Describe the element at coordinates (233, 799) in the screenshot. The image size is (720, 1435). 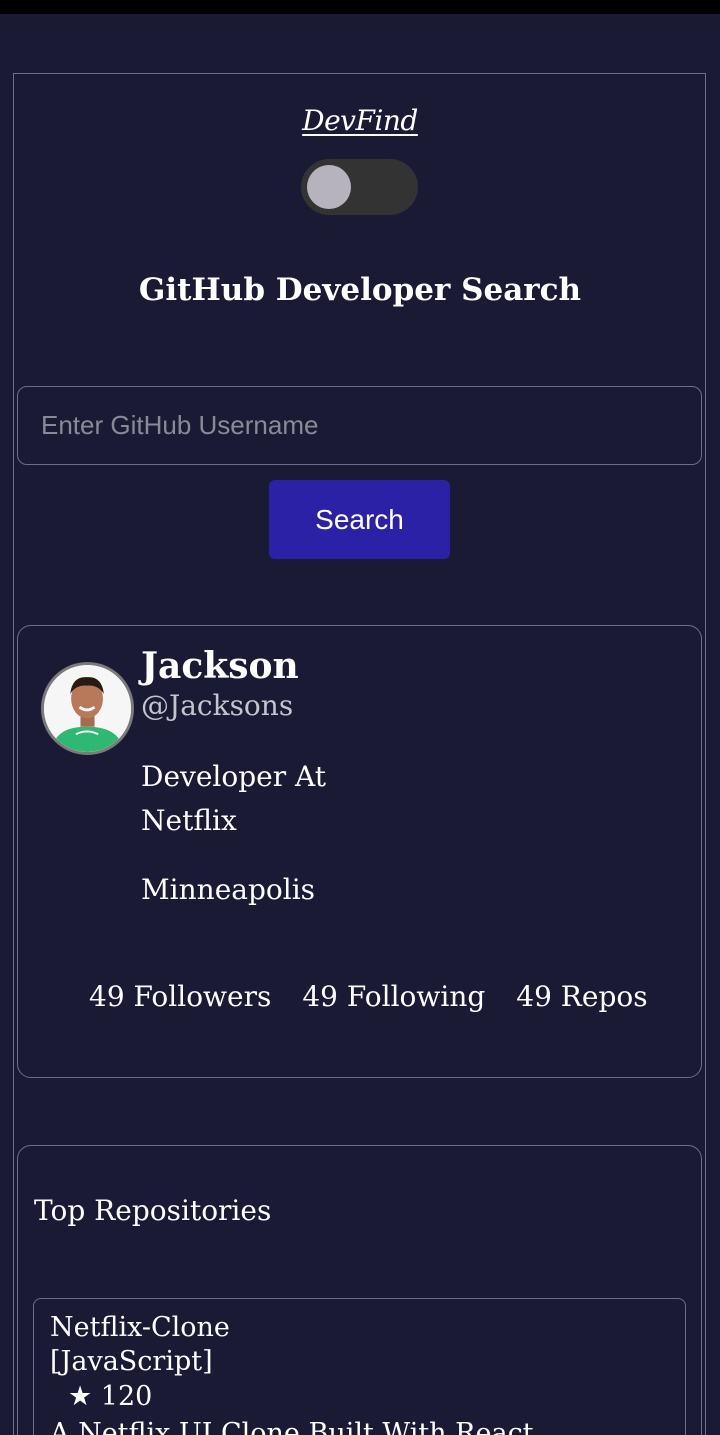
I see `profile-bio: Developer At Netflix` at that location.